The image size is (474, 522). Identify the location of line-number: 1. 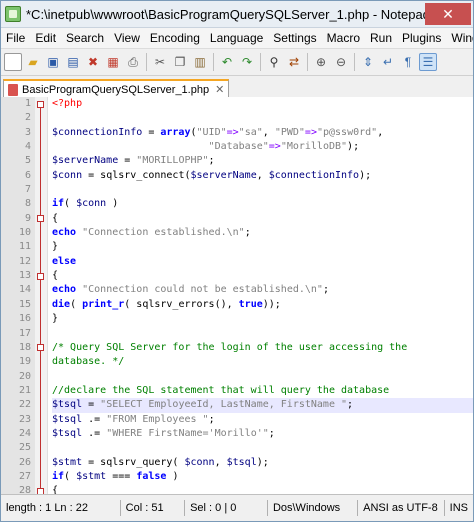
(27, 103).